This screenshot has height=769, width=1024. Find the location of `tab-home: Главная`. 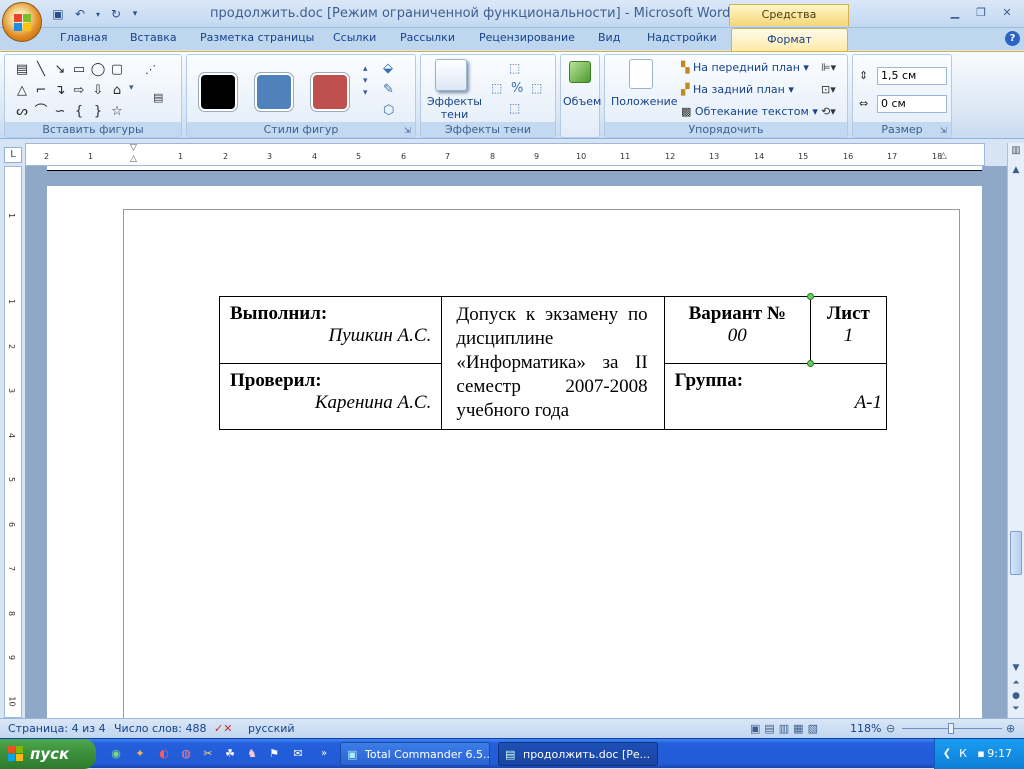

tab-home: Главная is located at coordinates (84, 37).